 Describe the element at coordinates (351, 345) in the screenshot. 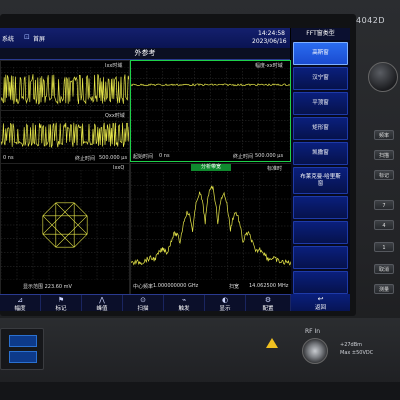

I see `rf-spec-1: +27dBm` at that location.